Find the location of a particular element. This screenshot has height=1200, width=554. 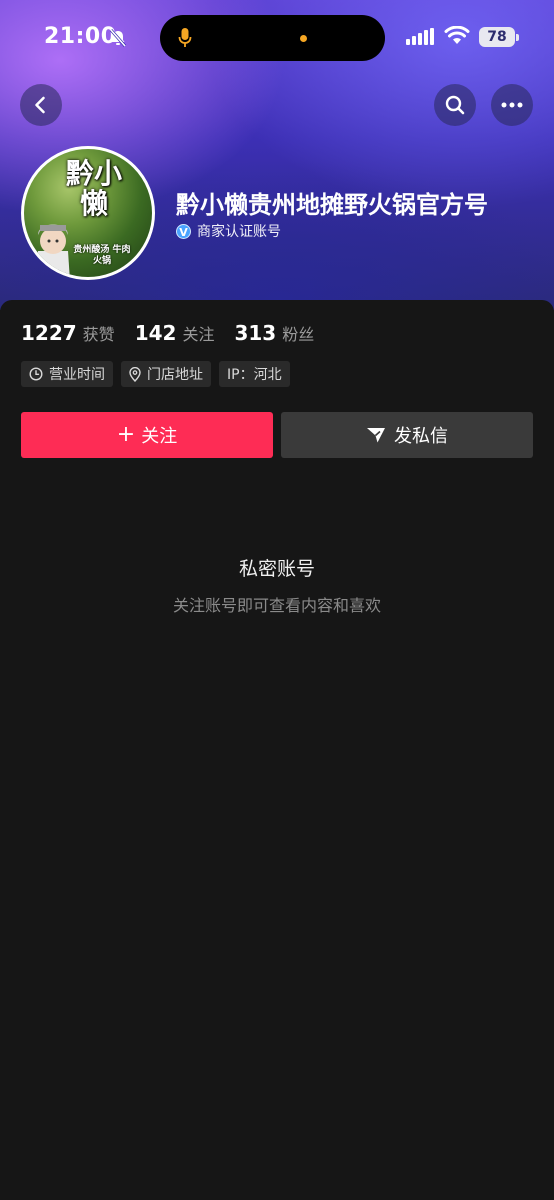

follow-button: + 关注 is located at coordinates (147, 435).